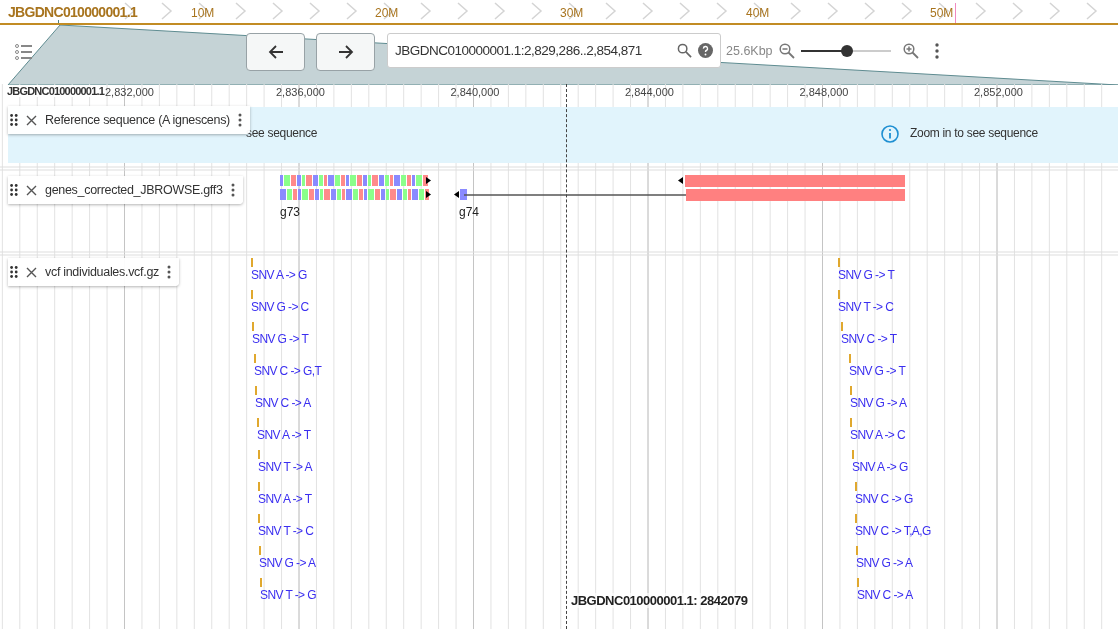  Describe the element at coordinates (649, 92) in the screenshot. I see `ruler-tick-label: 2,844,000` at that location.